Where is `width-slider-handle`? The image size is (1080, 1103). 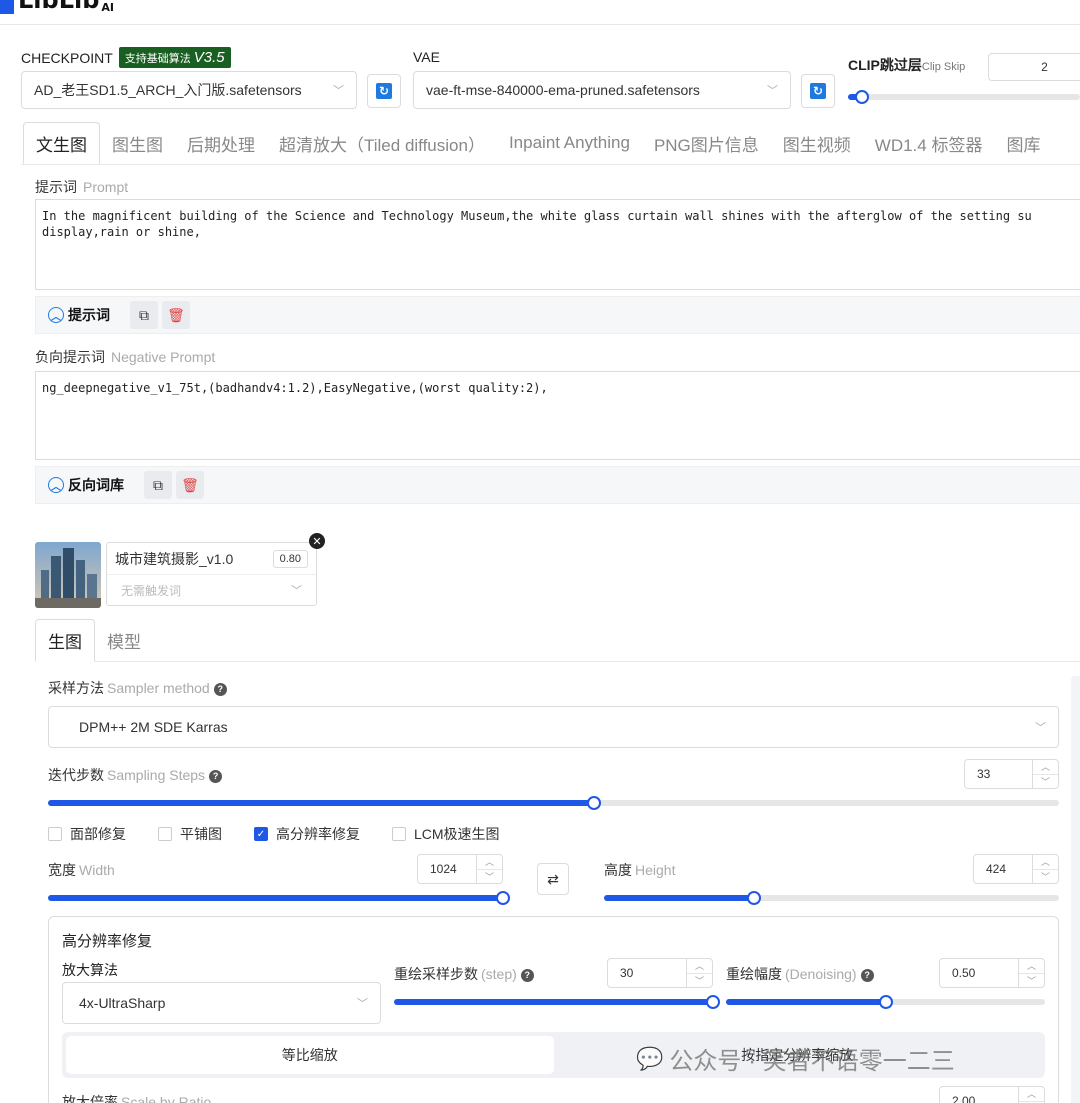 width-slider-handle is located at coordinates (503, 898).